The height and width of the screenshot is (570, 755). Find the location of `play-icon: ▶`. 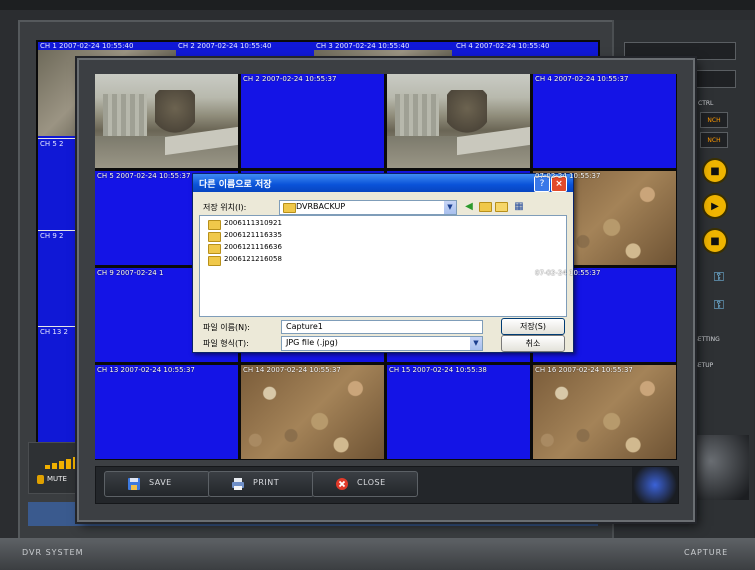

play-icon: ▶ is located at coordinates (715, 206).